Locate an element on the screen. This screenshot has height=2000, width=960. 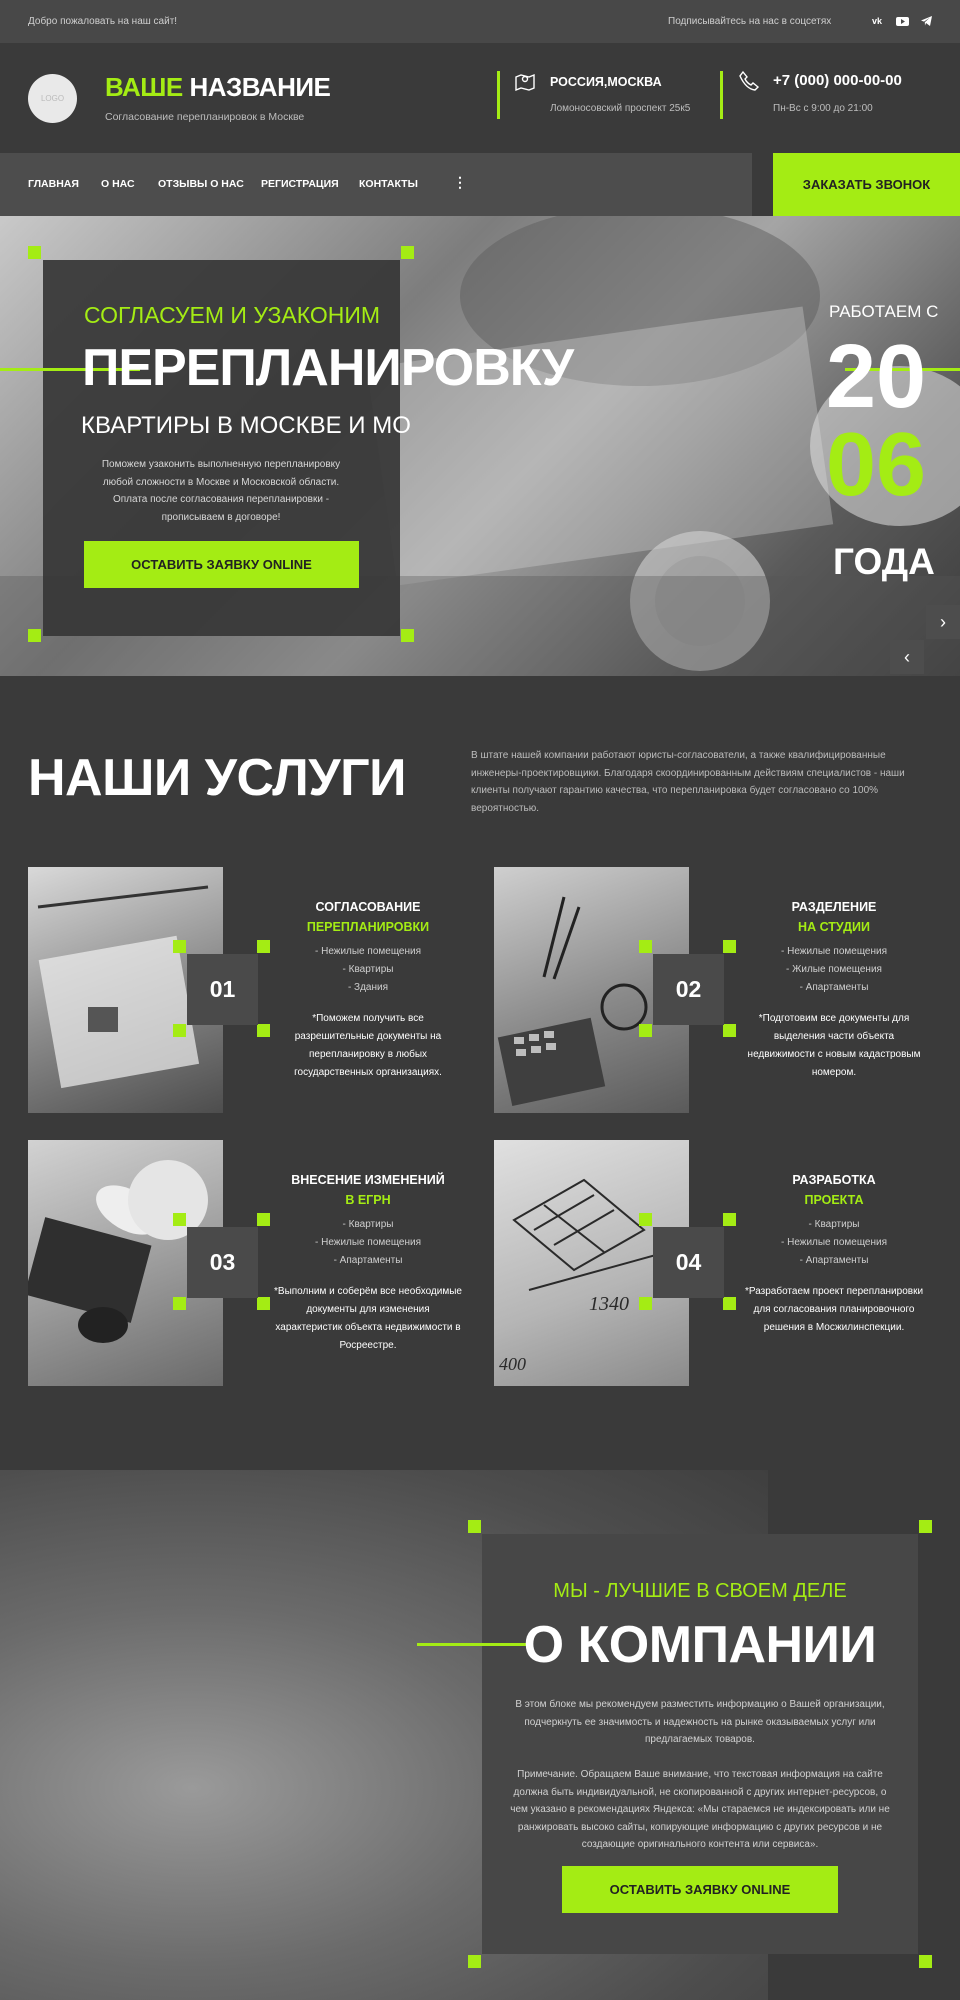
hero-title: ПЕРЕПЛАНИРОВКУ is located at coordinates (328, 368).